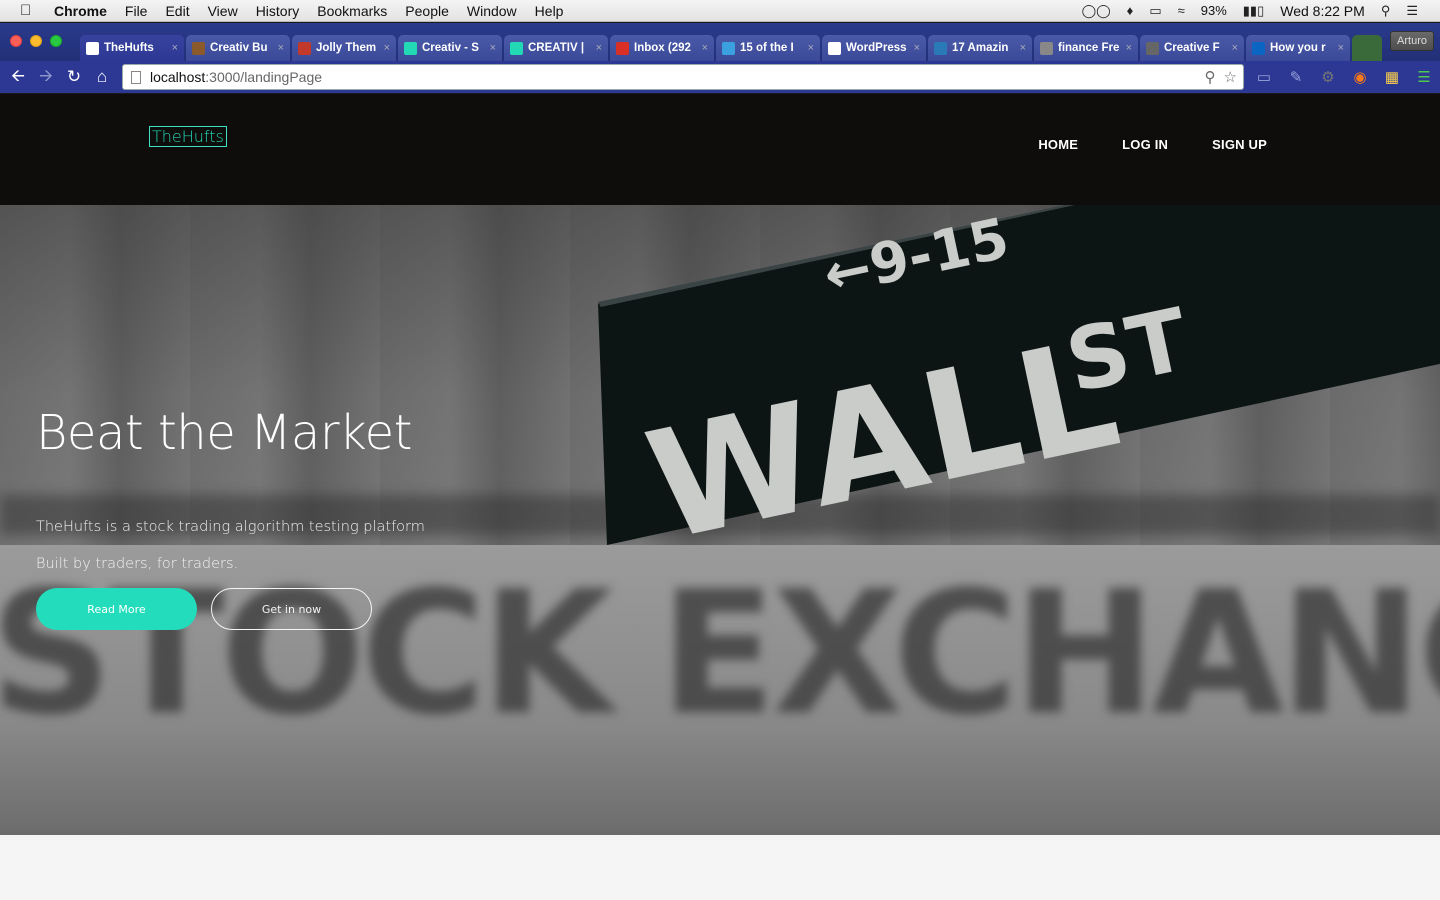 The width and height of the screenshot is (1440, 900). I want to click on address-bar: localhost:3000/landingPage ⚲ ☆, so click(683, 77).